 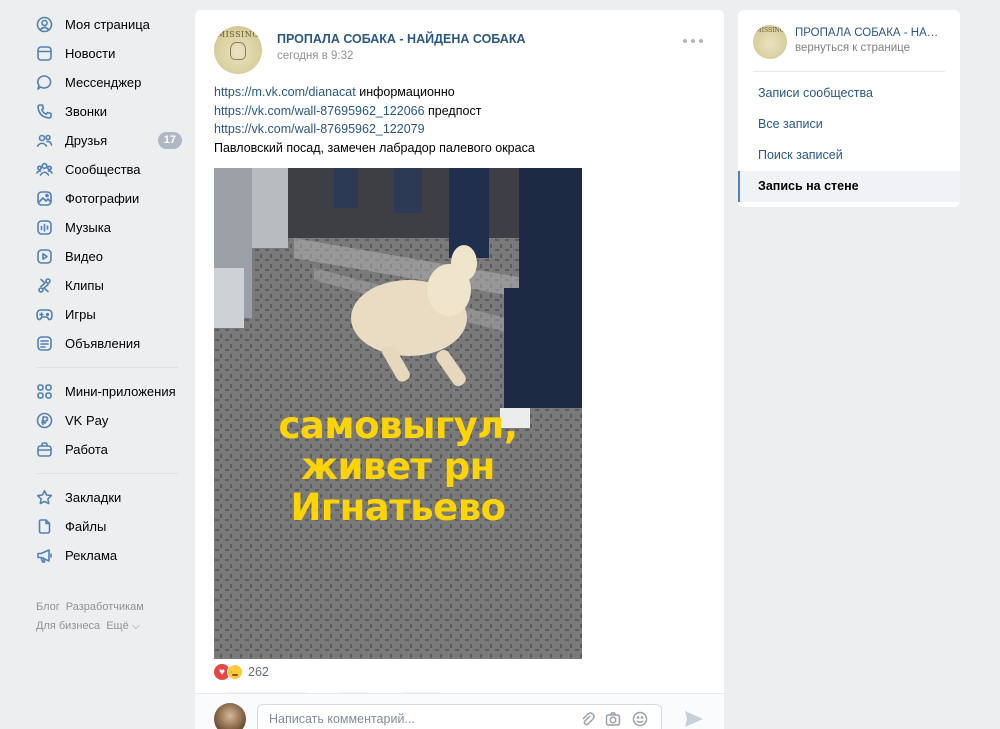 I want to click on nav-item-news: Новости, so click(x=106, y=53).